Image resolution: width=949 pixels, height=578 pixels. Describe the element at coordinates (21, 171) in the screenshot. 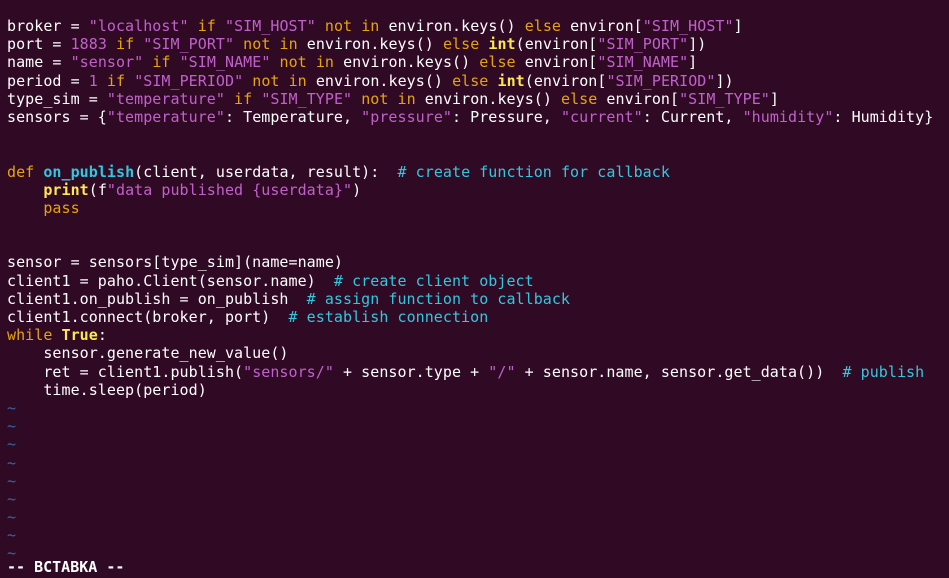

I see `code-token: def` at that location.